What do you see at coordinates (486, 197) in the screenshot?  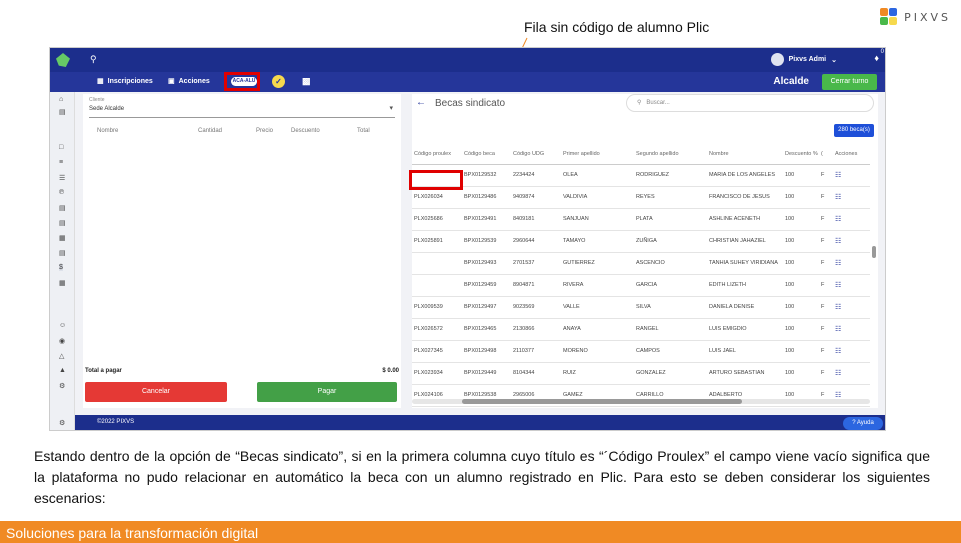 I see `table-cell: BPX0129486` at bounding box center [486, 197].